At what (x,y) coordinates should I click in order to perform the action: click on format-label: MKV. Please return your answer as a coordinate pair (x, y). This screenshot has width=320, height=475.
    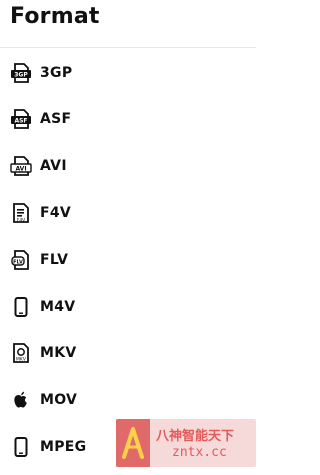
    Looking at the image, I should click on (58, 353).